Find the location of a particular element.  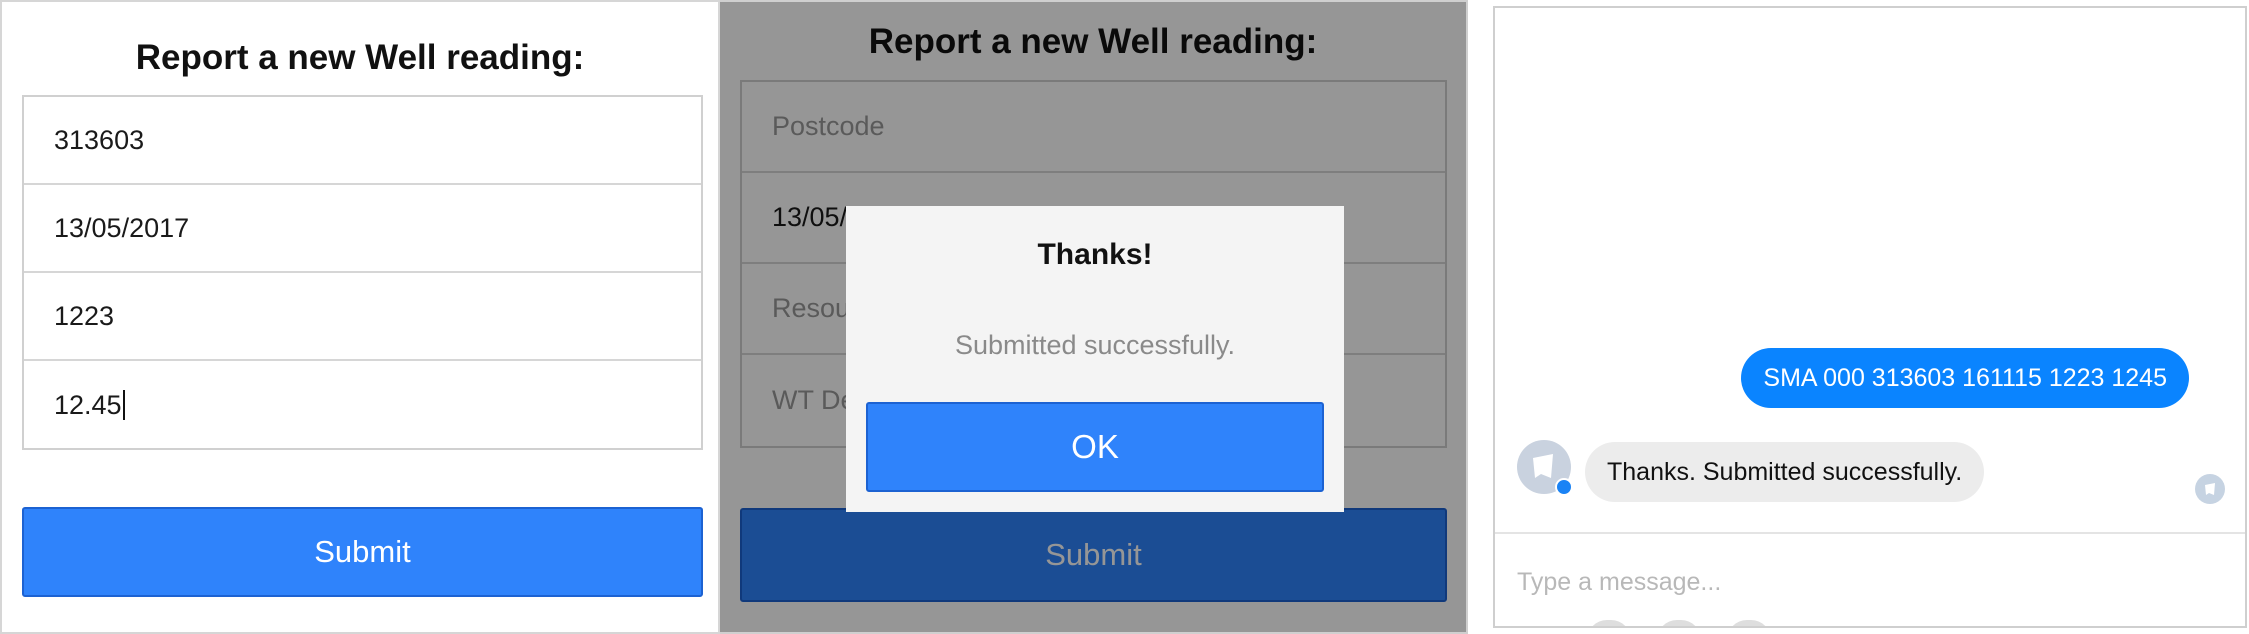

success-dialog: Thanks! Submitted successfully. OK is located at coordinates (1095, 359).